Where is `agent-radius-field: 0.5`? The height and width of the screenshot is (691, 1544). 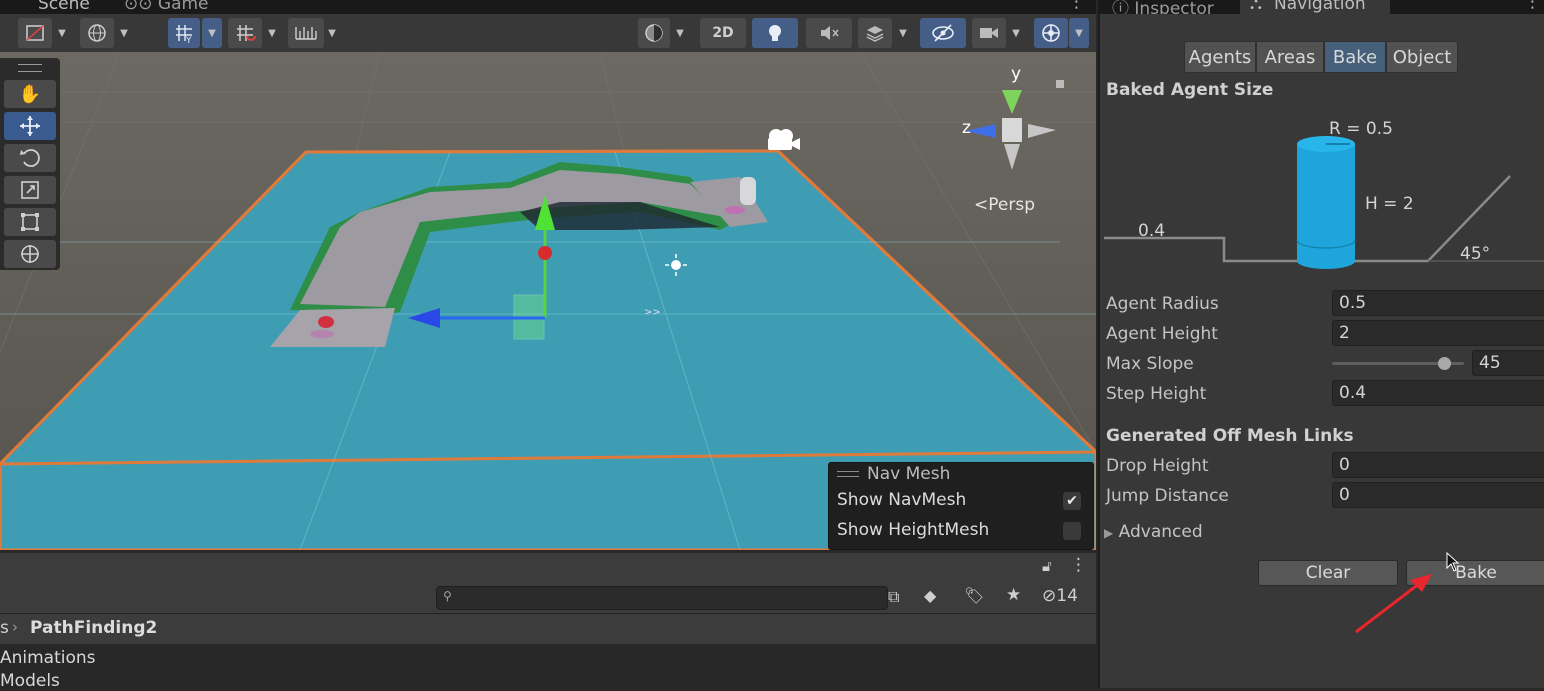 agent-radius-field: 0.5 is located at coordinates (1438, 303).